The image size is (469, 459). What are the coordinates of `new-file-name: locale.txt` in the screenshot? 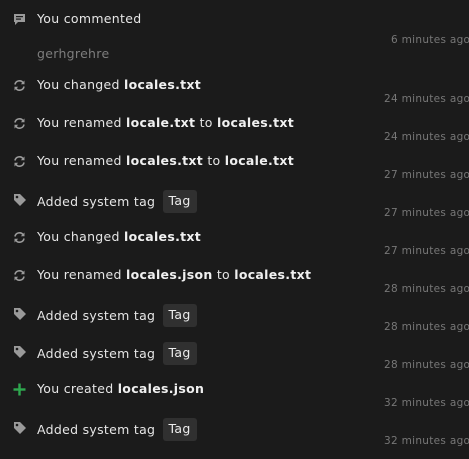 It's located at (259, 160).